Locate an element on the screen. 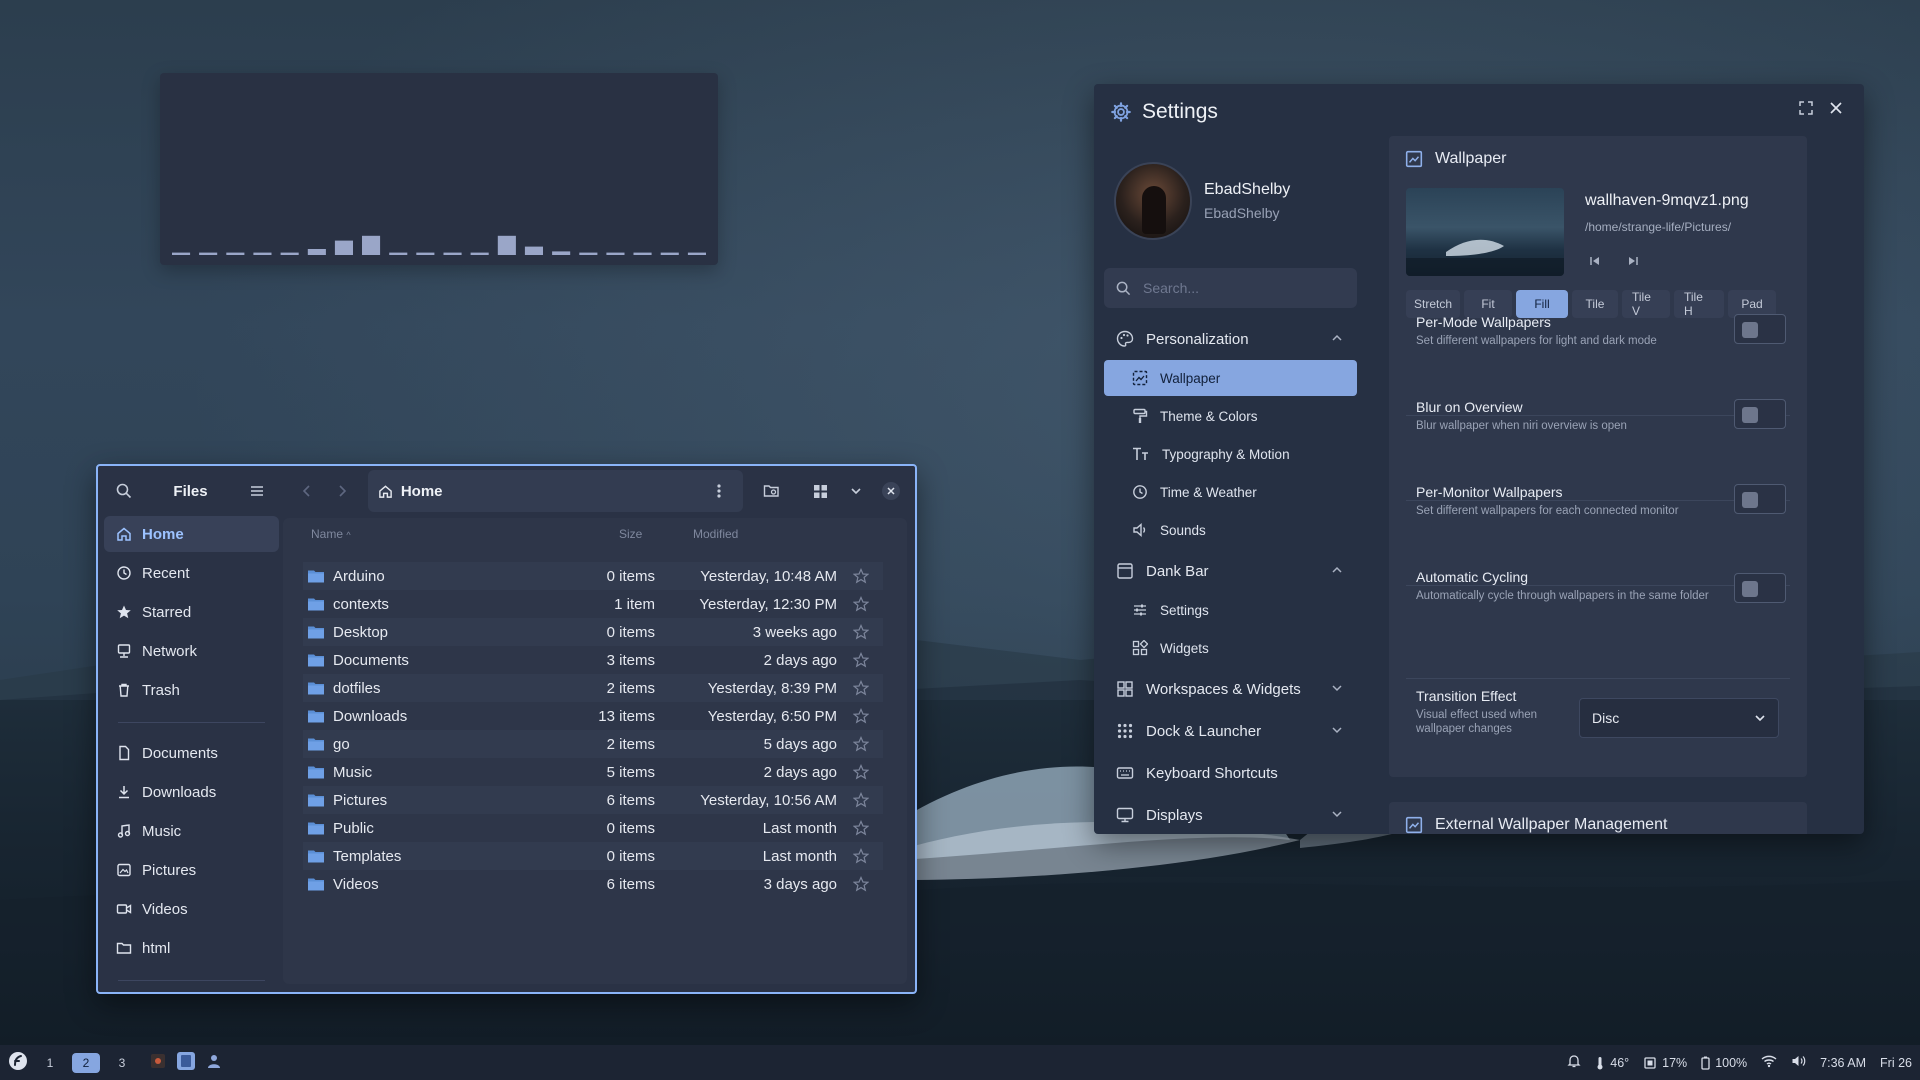 The width and height of the screenshot is (1920, 1080). picture-icon is located at coordinates (124, 870).